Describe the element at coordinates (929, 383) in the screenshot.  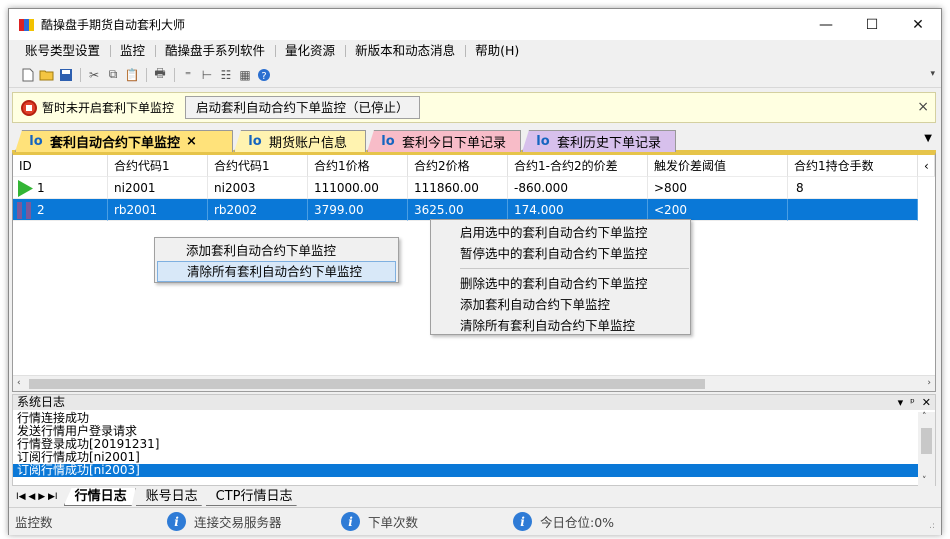
I see `scroll-right-icon: ›` at that location.